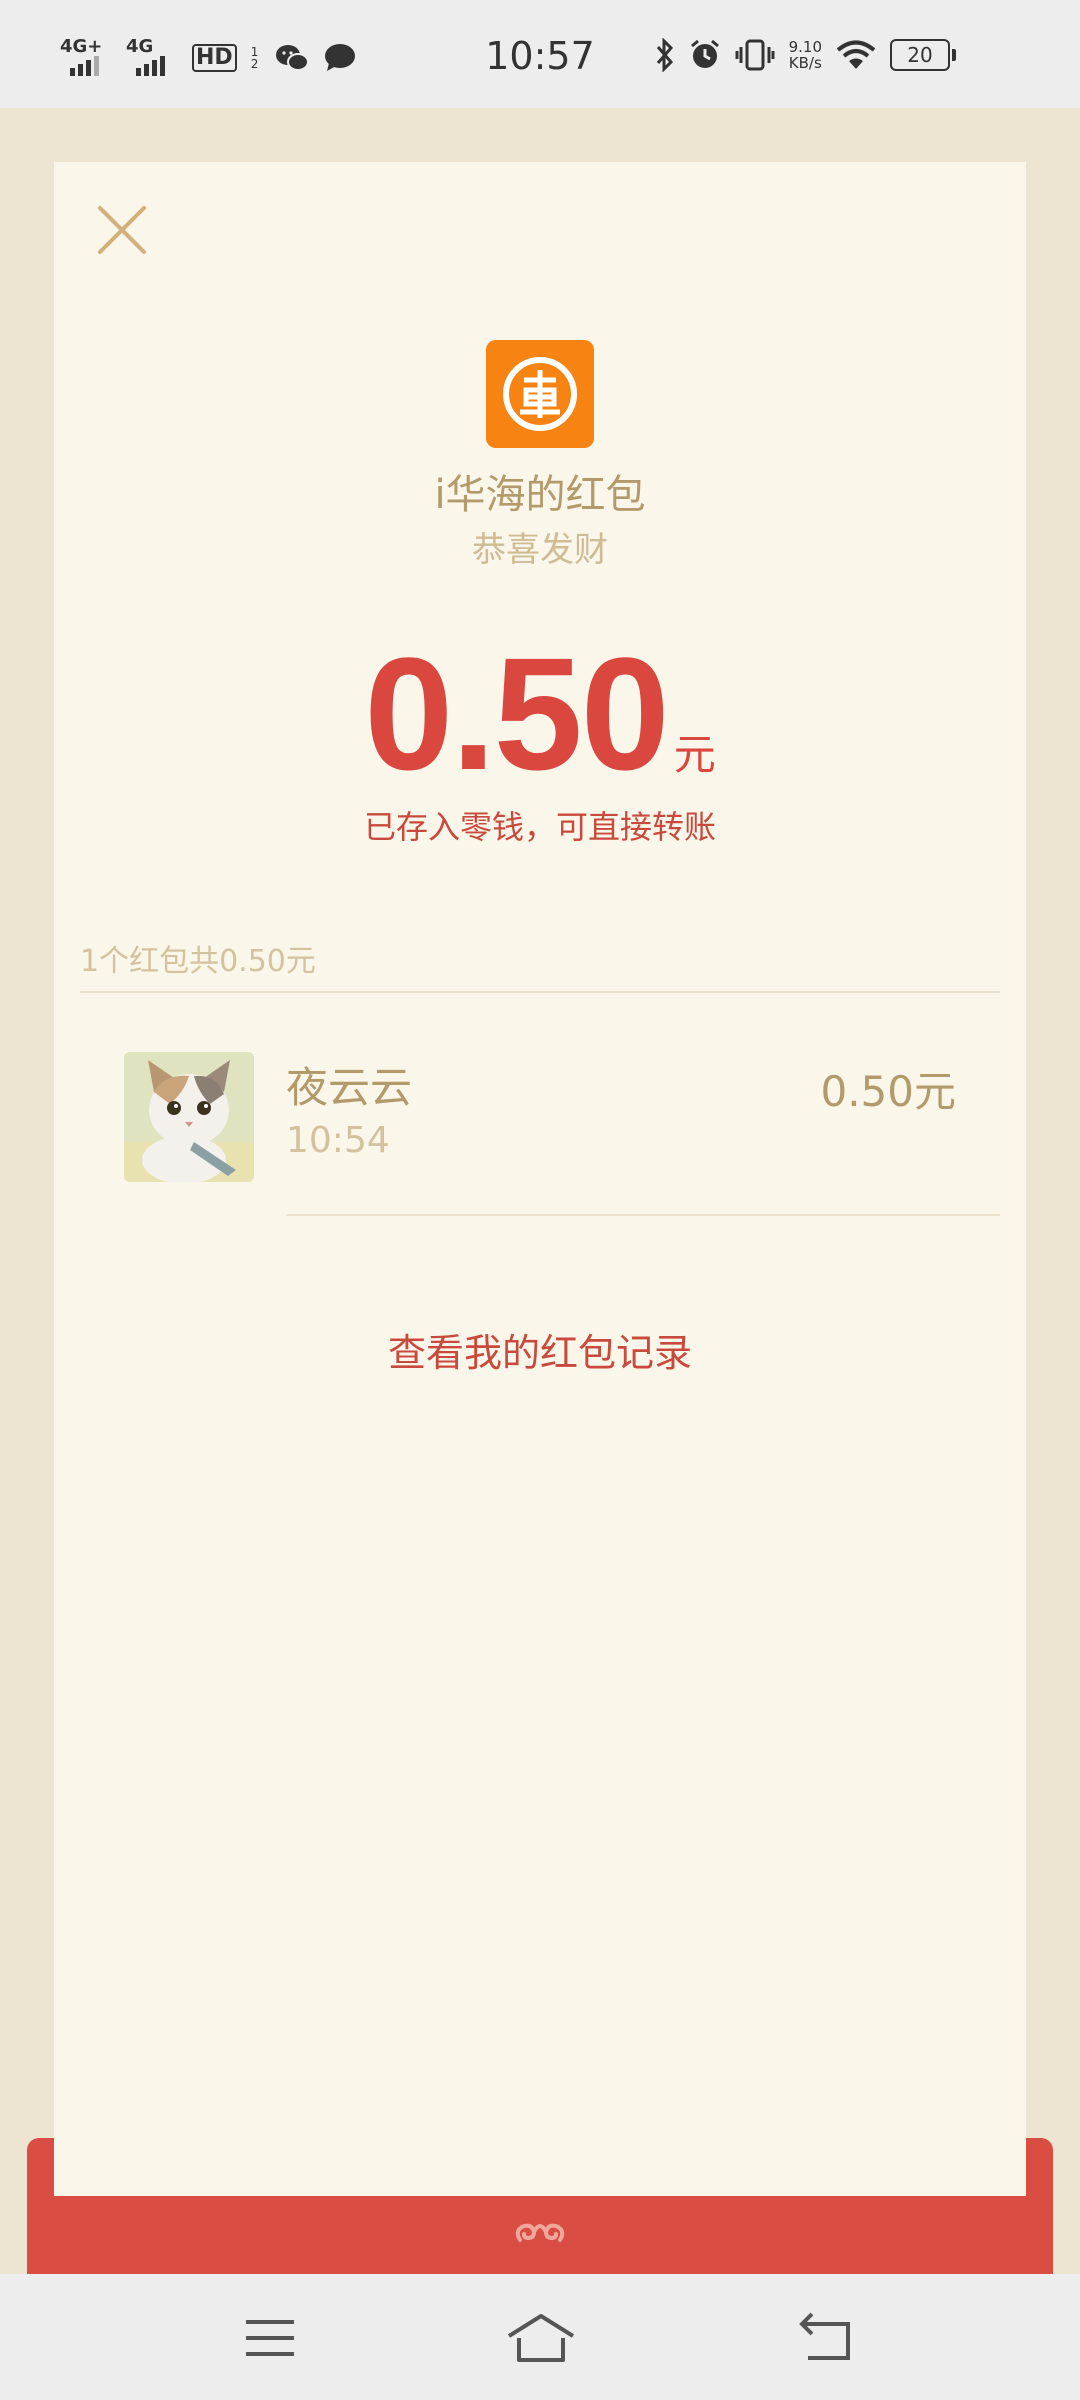 Image resolution: width=1080 pixels, height=2400 pixels. I want to click on vibrate-icon, so click(755, 55).